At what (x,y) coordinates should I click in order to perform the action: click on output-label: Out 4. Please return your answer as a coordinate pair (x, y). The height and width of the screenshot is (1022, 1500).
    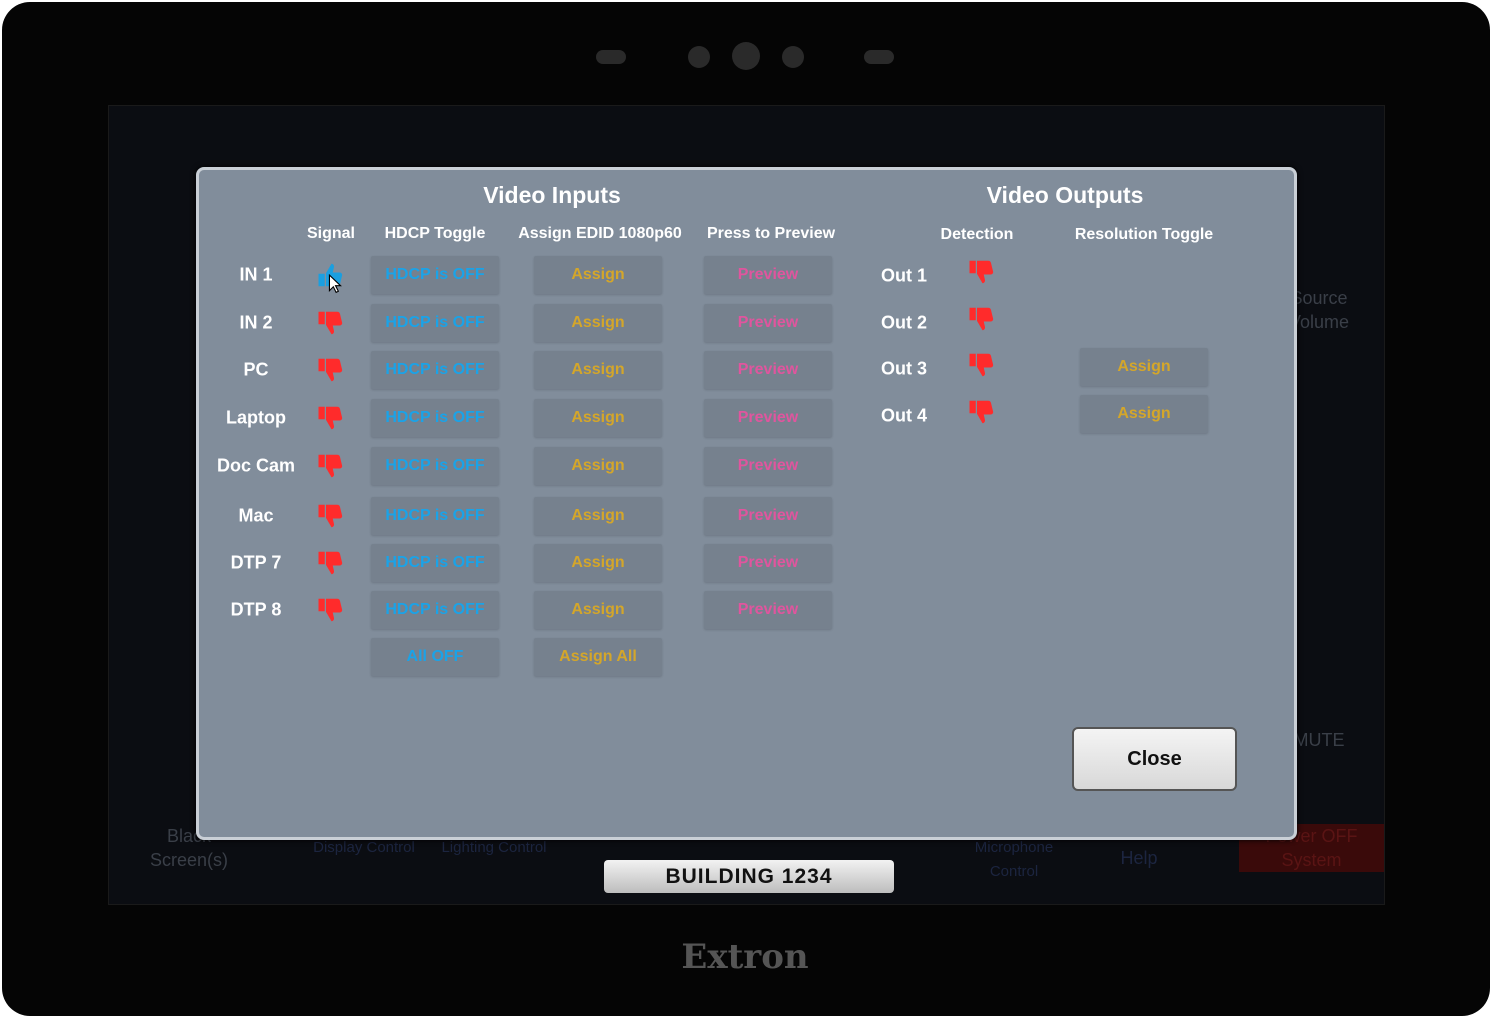
    Looking at the image, I should click on (904, 415).